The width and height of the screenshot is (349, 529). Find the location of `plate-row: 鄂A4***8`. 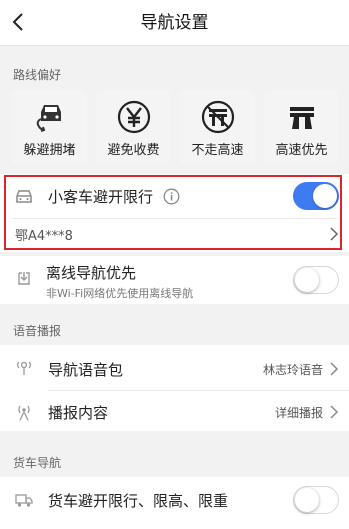

plate-row: 鄂A4***8 is located at coordinates (174, 234).